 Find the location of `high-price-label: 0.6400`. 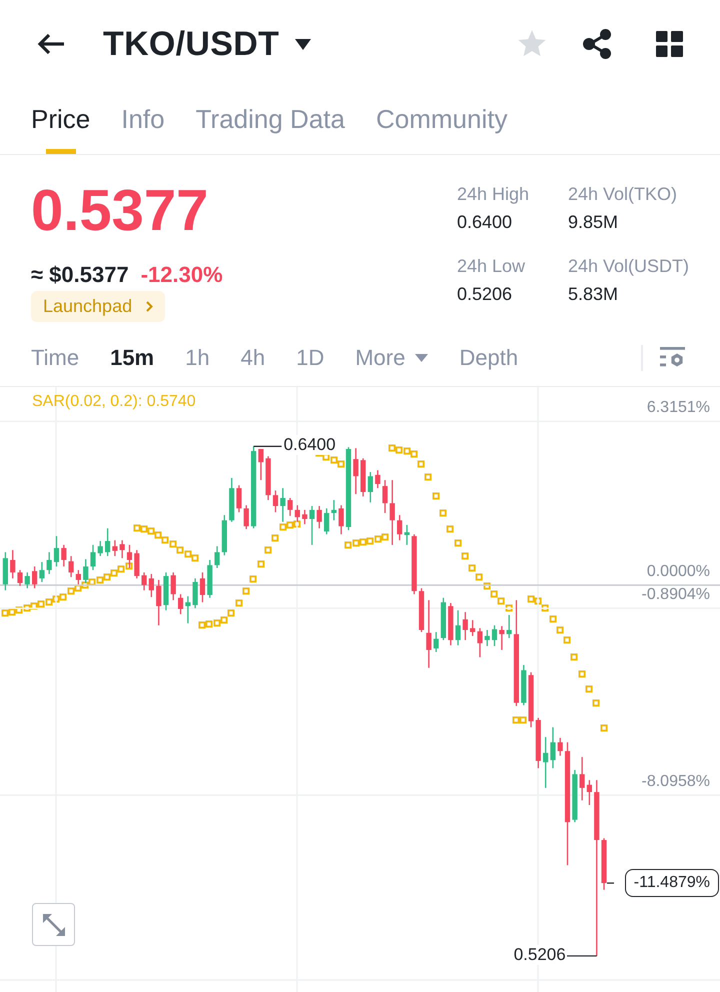

high-price-label: 0.6400 is located at coordinates (309, 445).